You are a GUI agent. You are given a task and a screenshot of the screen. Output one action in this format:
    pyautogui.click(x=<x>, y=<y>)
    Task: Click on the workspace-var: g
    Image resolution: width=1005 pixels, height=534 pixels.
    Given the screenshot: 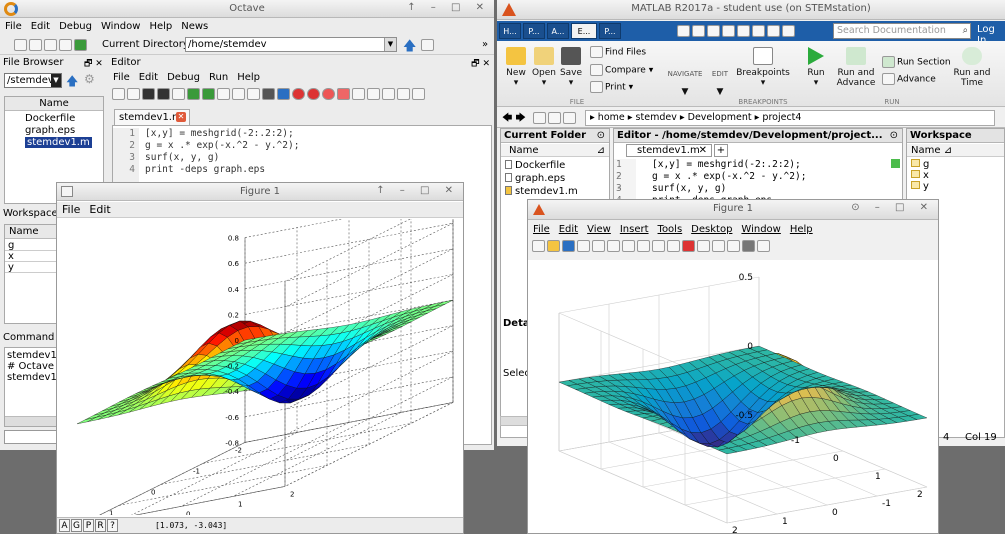 What is the action you would take?
    pyautogui.click(x=920, y=164)
    